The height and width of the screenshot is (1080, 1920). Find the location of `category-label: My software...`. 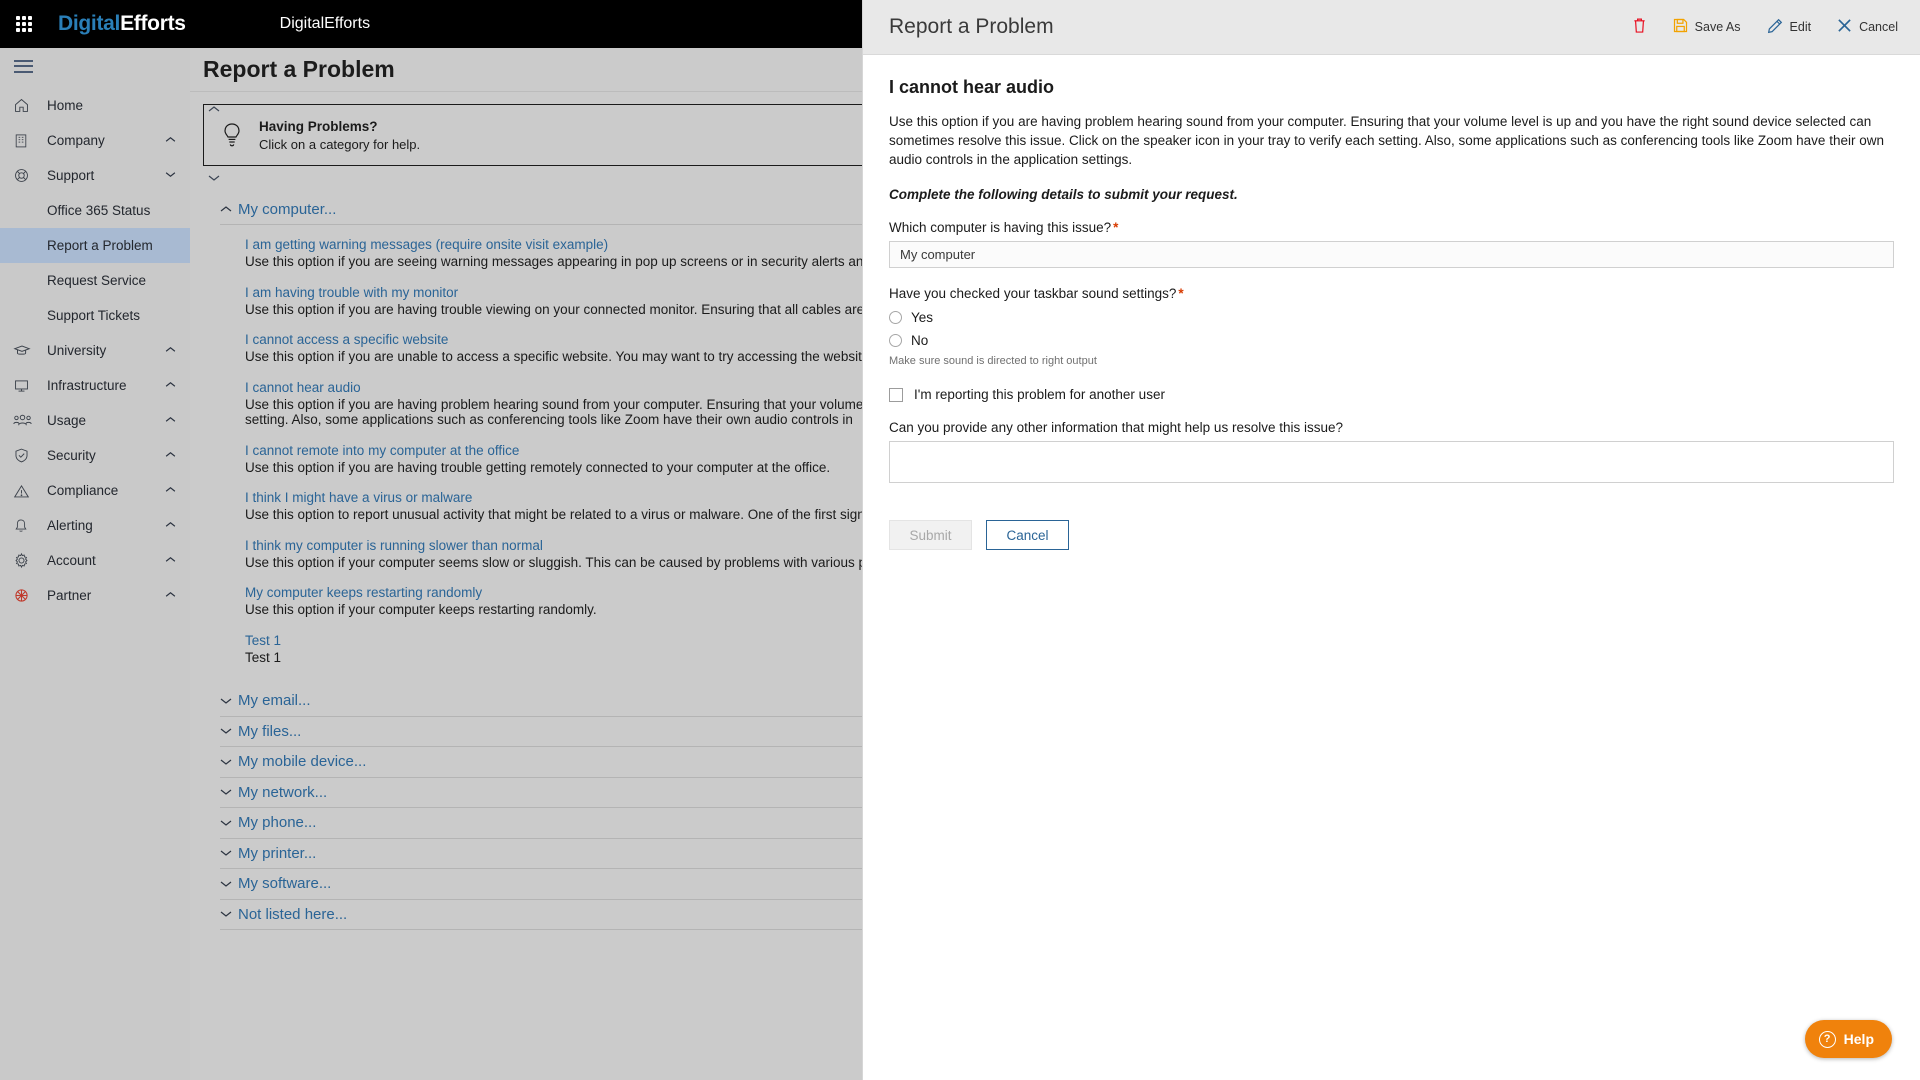

category-label: My software... is located at coordinates (285, 884).